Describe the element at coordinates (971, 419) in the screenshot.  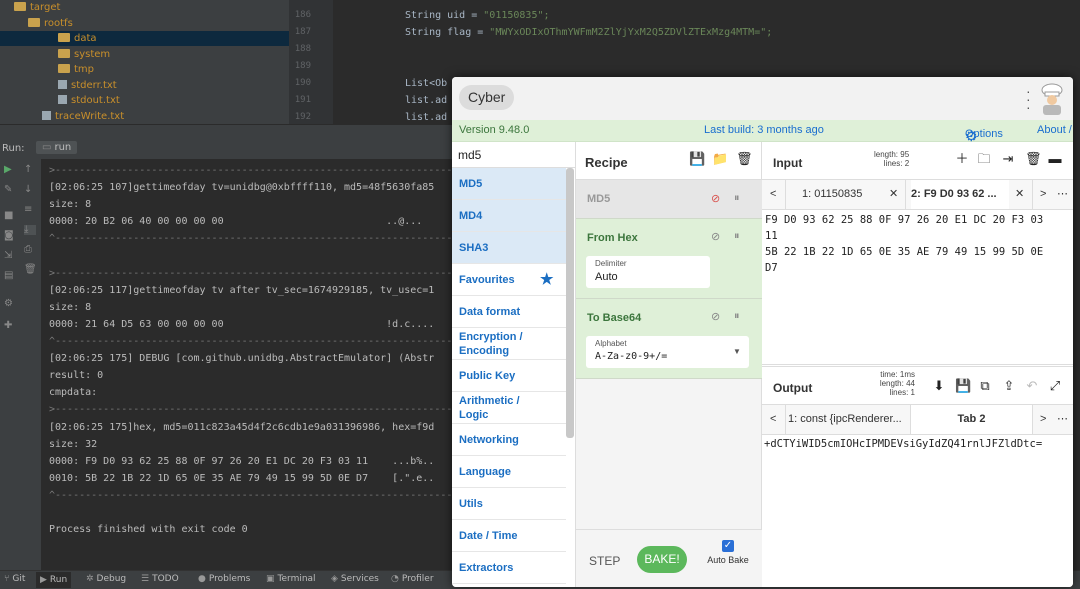
I see `output-tab-2: Tab 2` at that location.